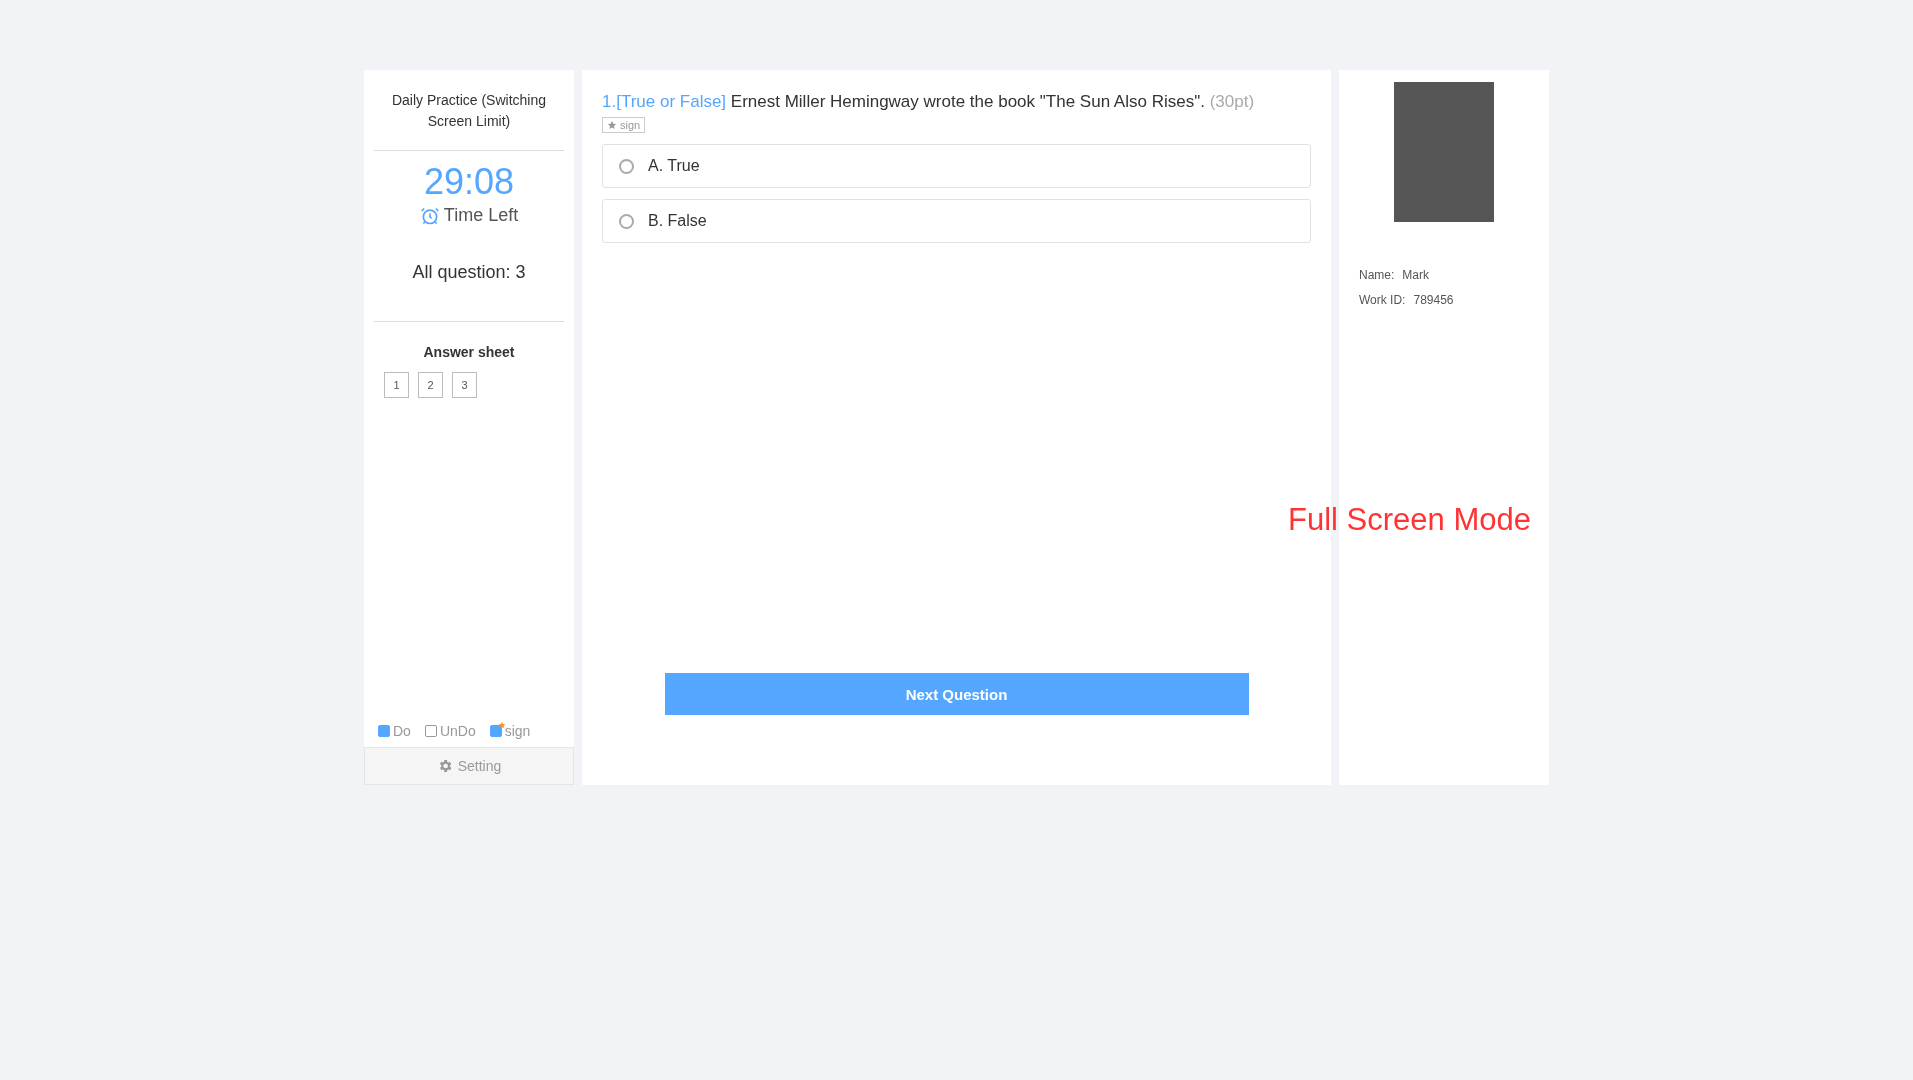 This screenshot has width=1913, height=1080. I want to click on name-label: Name:, so click(1377, 275).